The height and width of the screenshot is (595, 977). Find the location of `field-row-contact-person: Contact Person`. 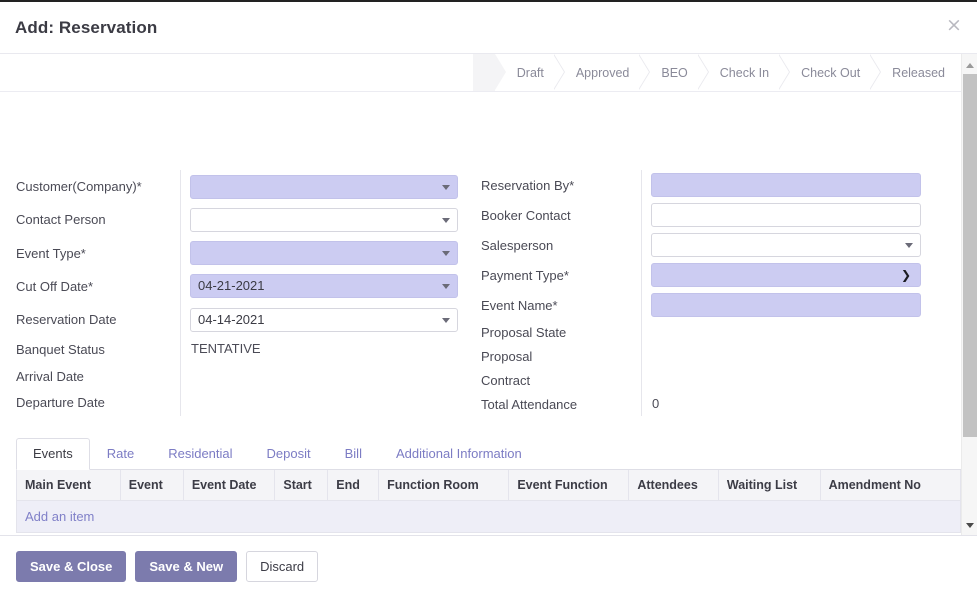

field-row-contact-person: Contact Person is located at coordinates (243, 220).